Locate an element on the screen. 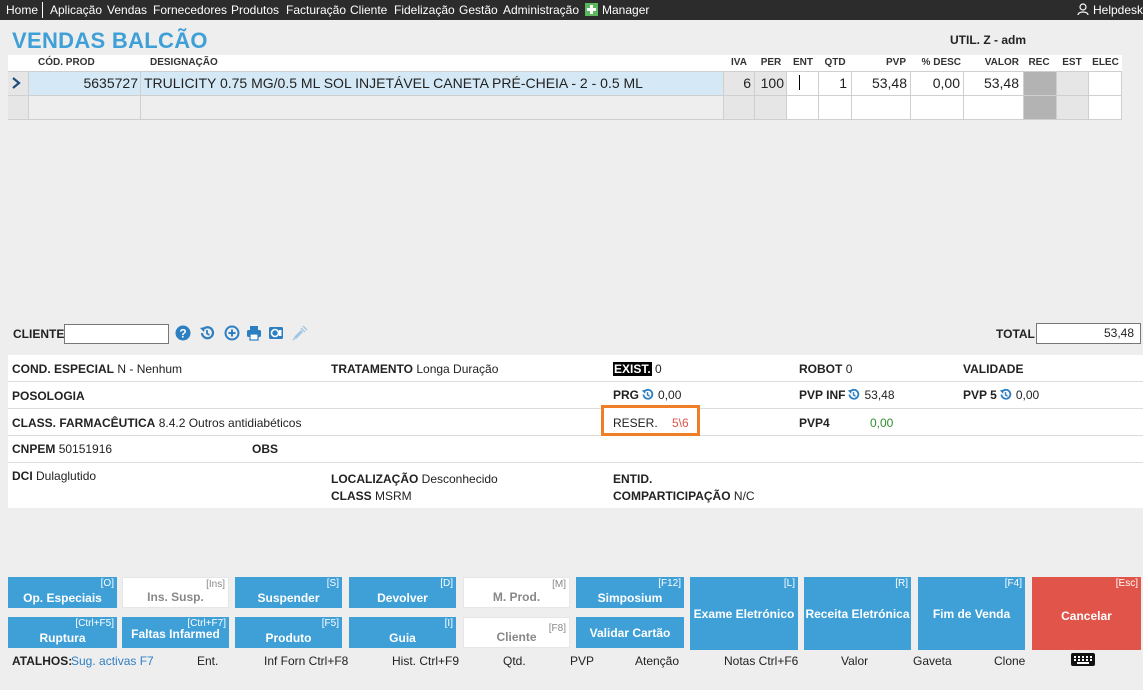 This screenshot has width=1143, height=690. m-prod-button: [M] M. Prod. is located at coordinates (516, 592).